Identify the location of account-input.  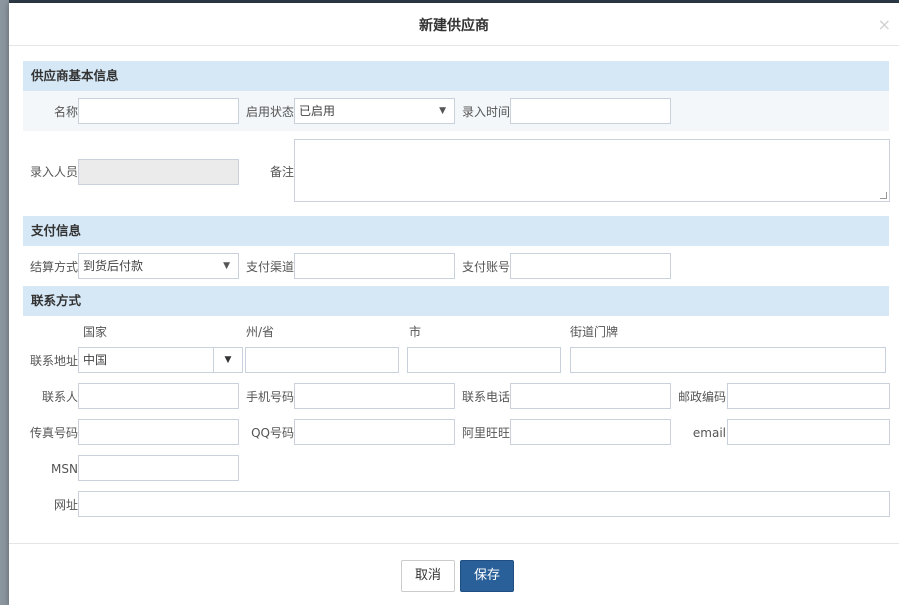
(590, 266).